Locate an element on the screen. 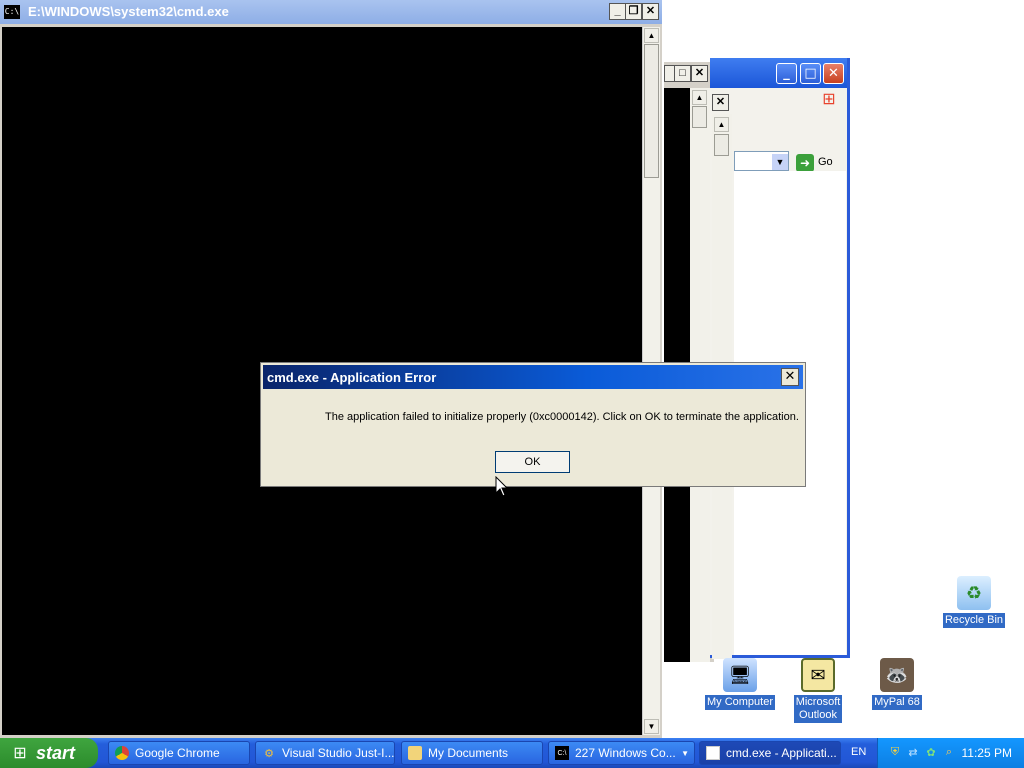 The height and width of the screenshot is (768, 1024). maximize-icon: □ is located at coordinates (810, 73).